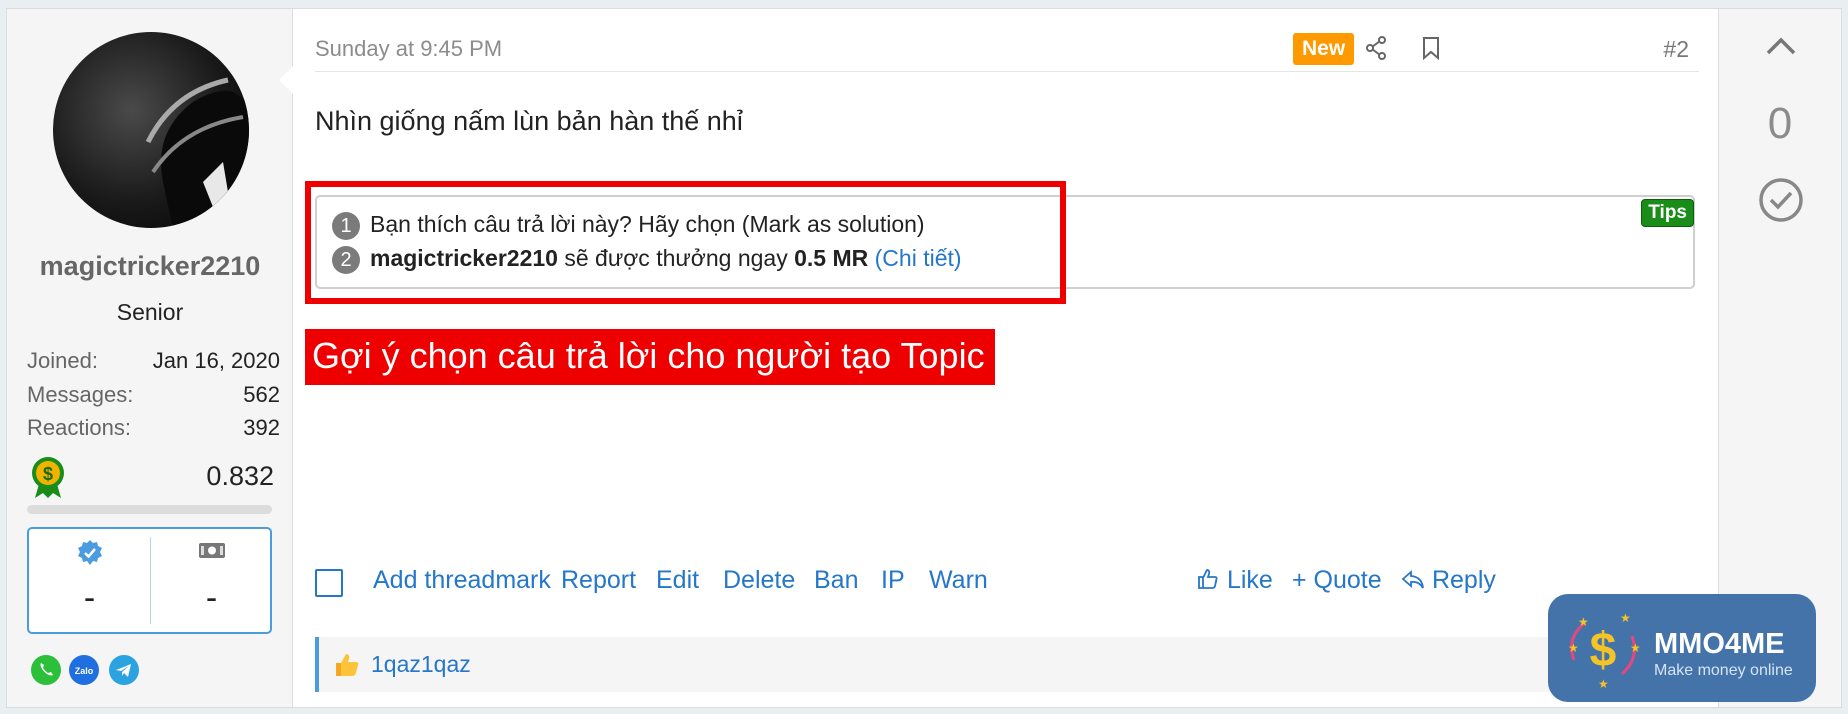  What do you see at coordinates (598, 580) in the screenshot?
I see `report-link: Report` at bounding box center [598, 580].